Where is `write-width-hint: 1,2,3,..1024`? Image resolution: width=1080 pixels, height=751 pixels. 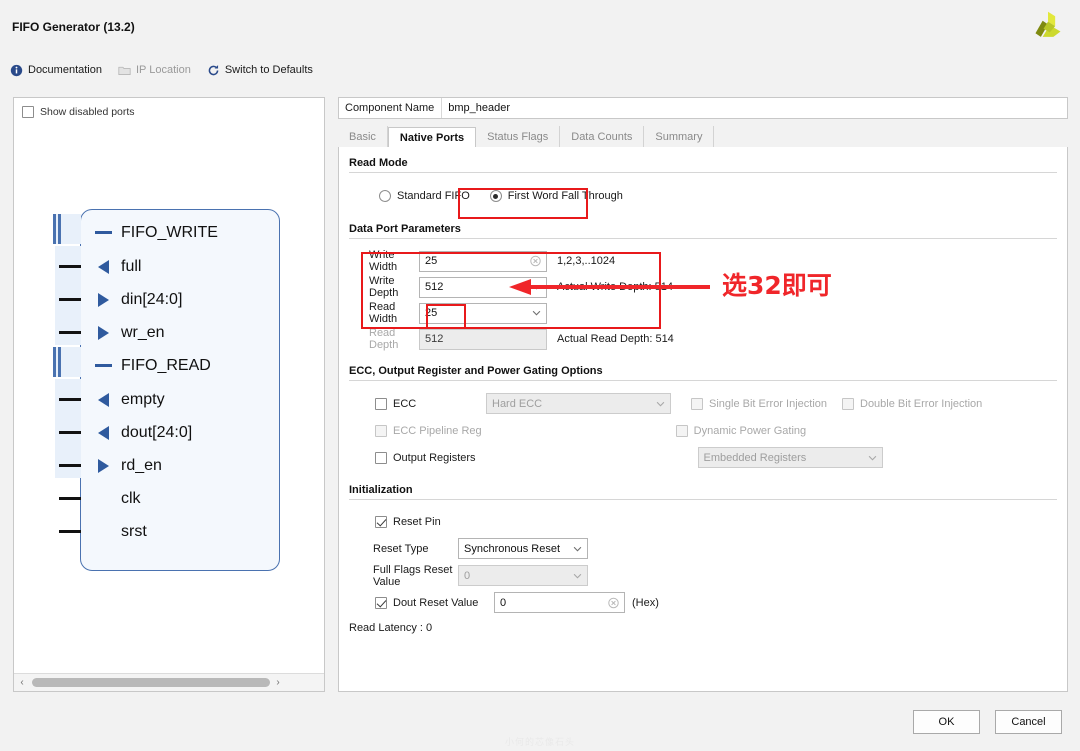 write-width-hint: 1,2,3,..1024 is located at coordinates (586, 261).